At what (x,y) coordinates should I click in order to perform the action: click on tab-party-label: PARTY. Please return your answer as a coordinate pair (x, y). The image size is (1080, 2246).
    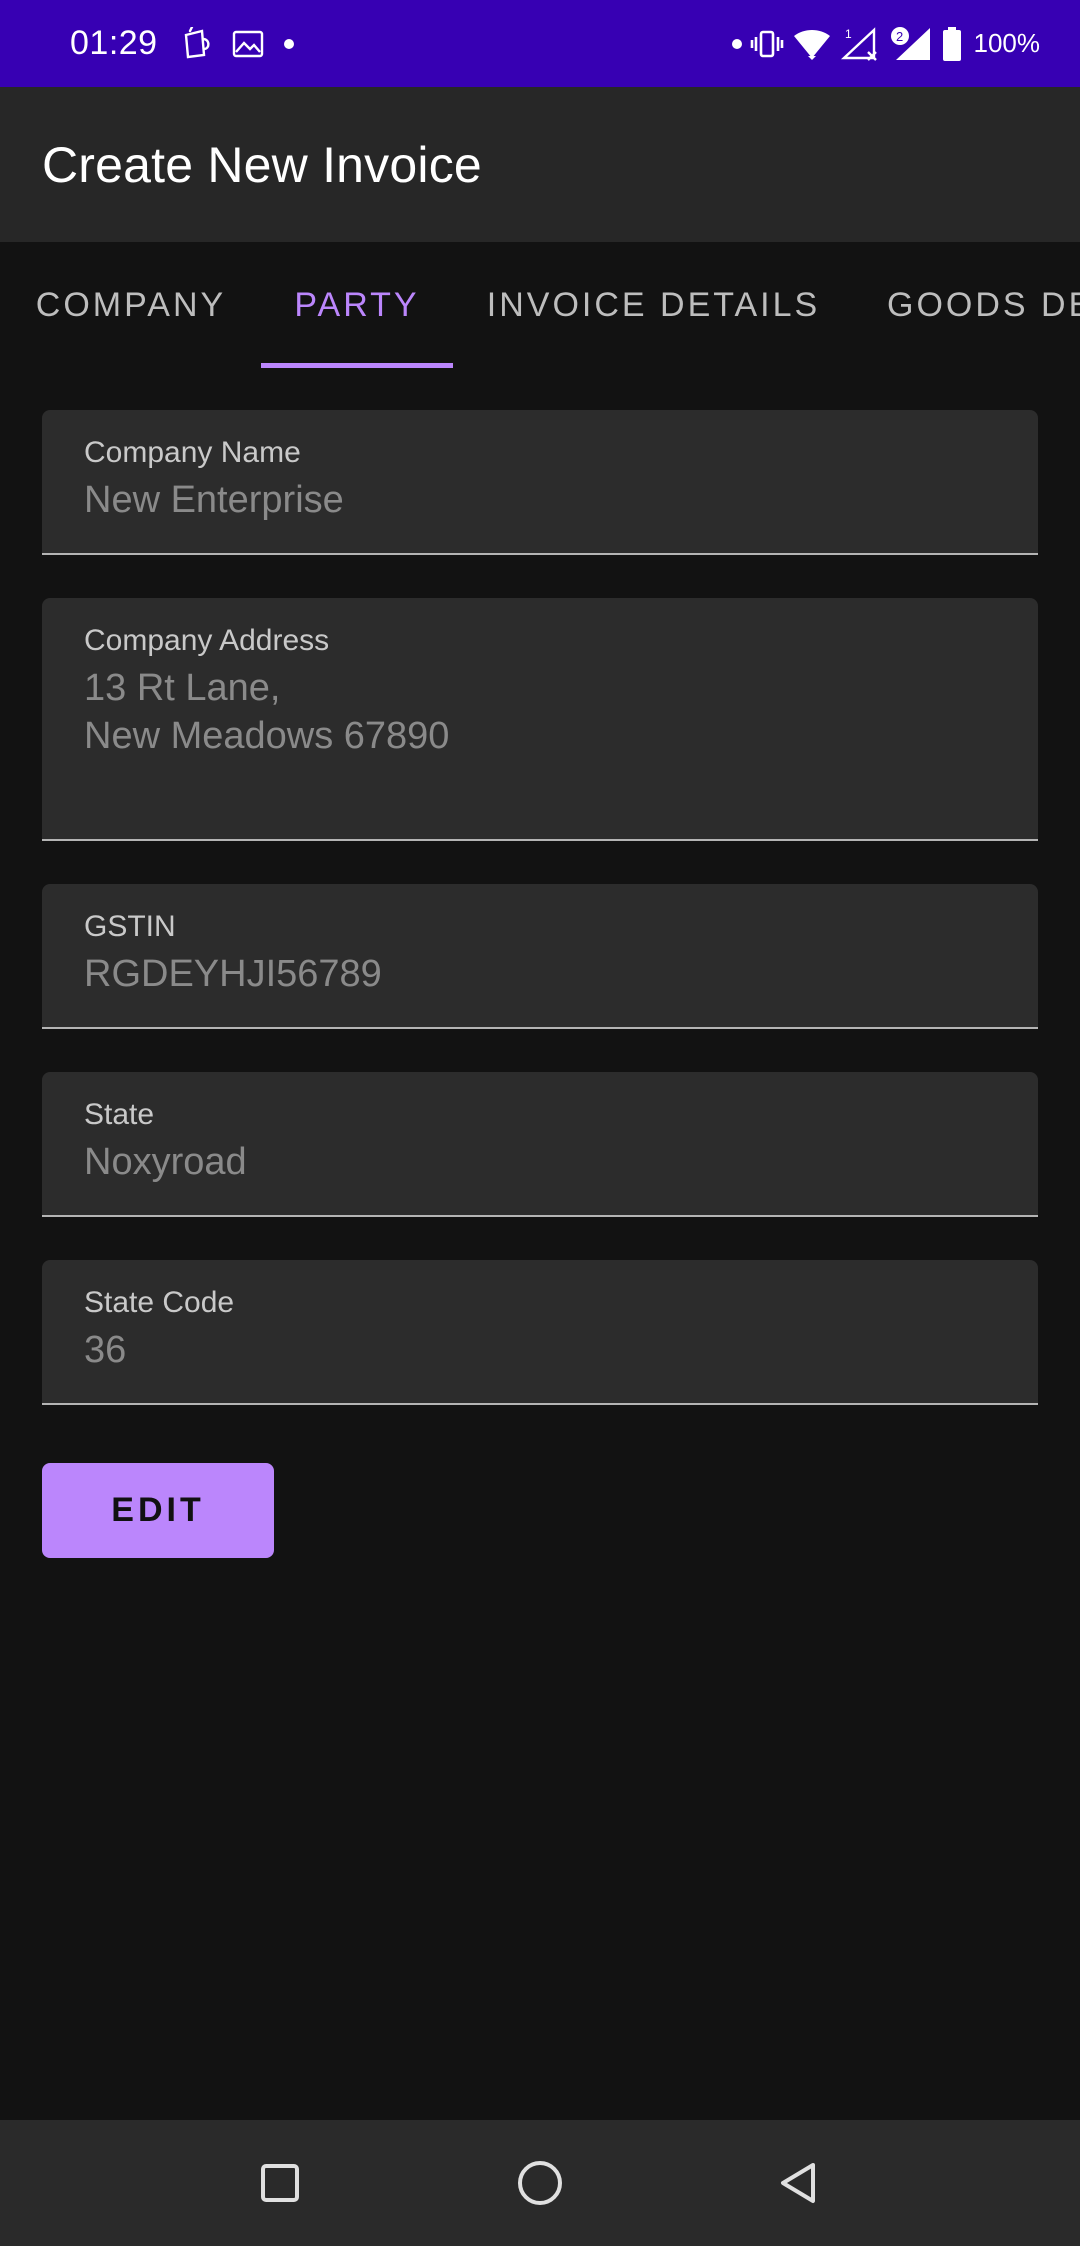
    Looking at the image, I should click on (357, 304).